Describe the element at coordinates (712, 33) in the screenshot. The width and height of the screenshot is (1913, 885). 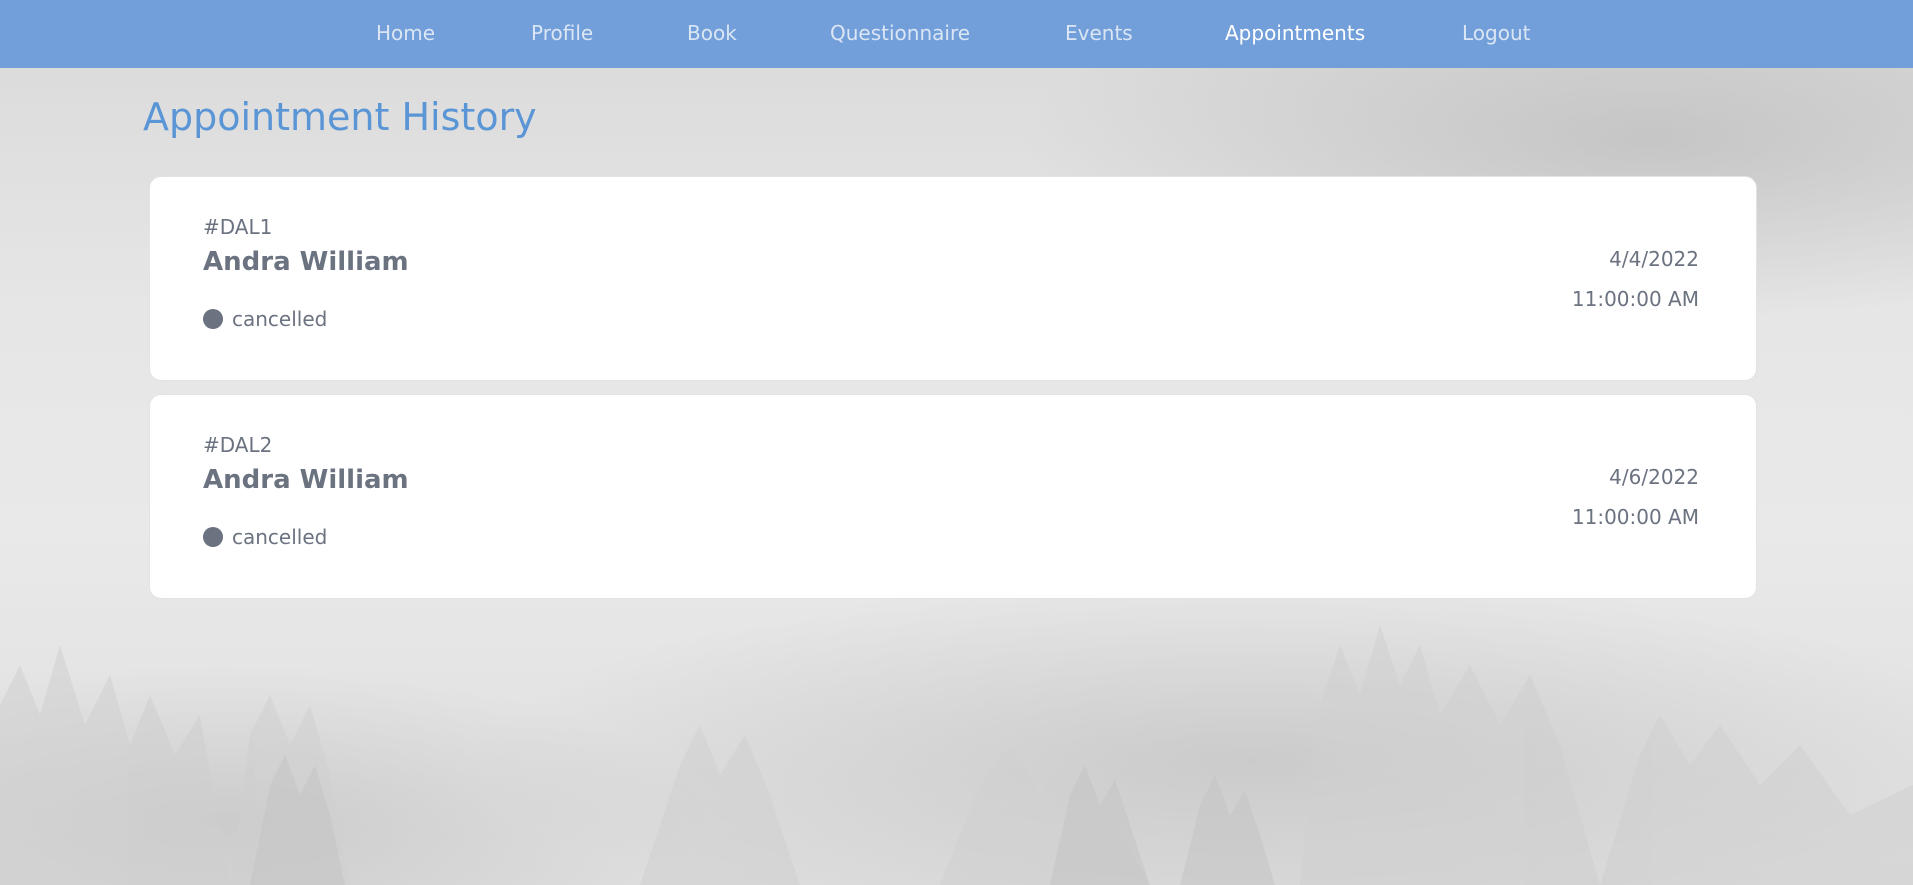
I see `nav-item-book: Book` at that location.